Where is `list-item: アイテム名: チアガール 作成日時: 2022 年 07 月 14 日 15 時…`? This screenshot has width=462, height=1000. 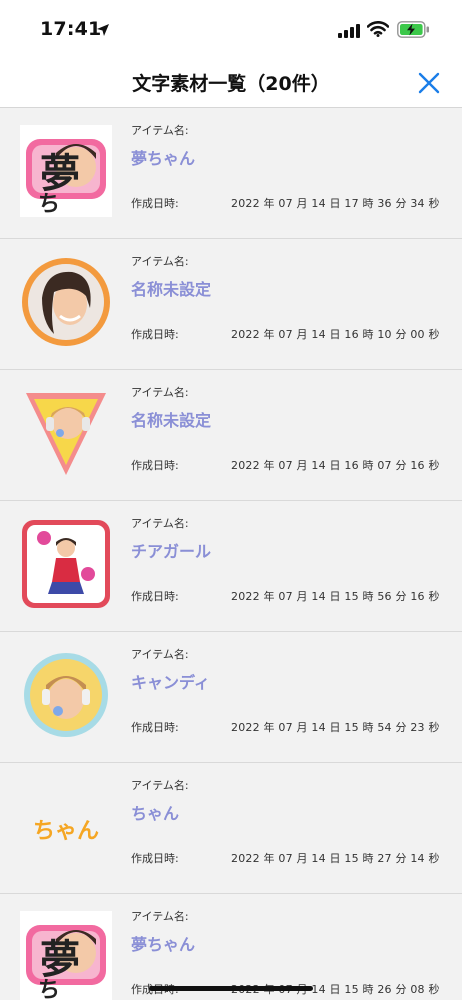
list-item: アイテム名: チアガール 作成日時: 2022 年 07 月 14 日 15 時… is located at coordinates (231, 566).